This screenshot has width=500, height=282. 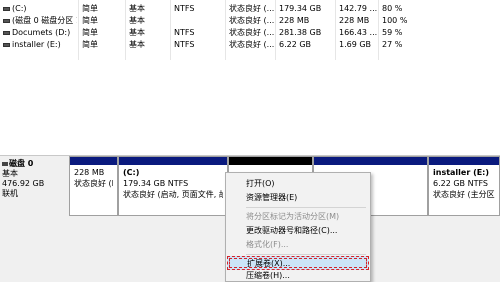 What do you see at coordinates (464, 194) in the screenshot?
I see `partition-status: 状态良好 (主分区)` at bounding box center [464, 194].